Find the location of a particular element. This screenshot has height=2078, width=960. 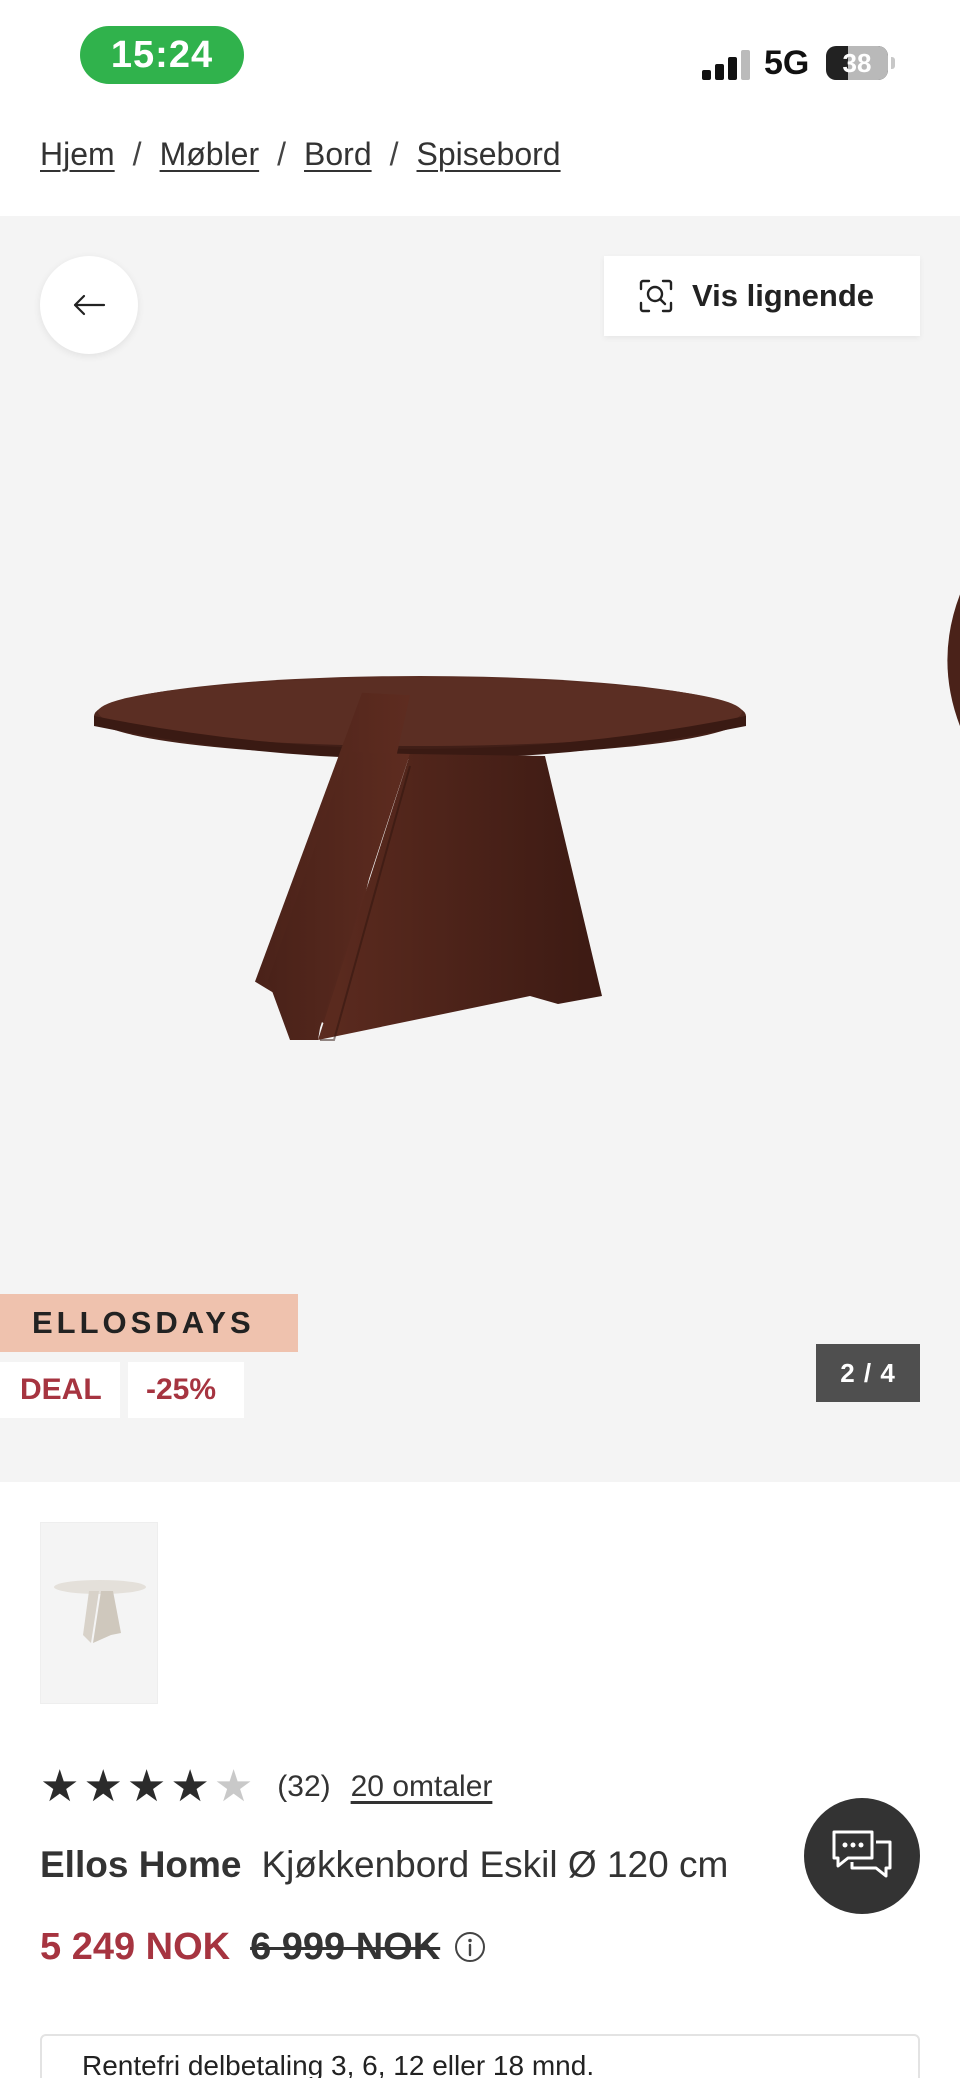

battery-icon: 38 is located at coordinates (857, 63).